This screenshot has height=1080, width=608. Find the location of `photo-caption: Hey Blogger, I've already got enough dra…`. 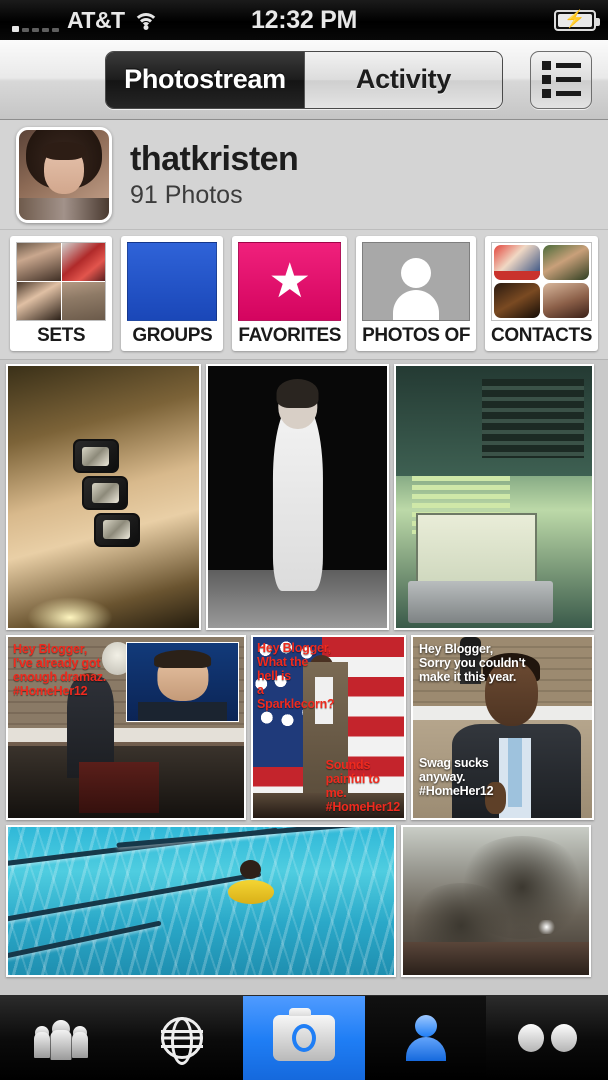

photo-caption: Hey Blogger, I've already got enough dra… is located at coordinates (60, 670).